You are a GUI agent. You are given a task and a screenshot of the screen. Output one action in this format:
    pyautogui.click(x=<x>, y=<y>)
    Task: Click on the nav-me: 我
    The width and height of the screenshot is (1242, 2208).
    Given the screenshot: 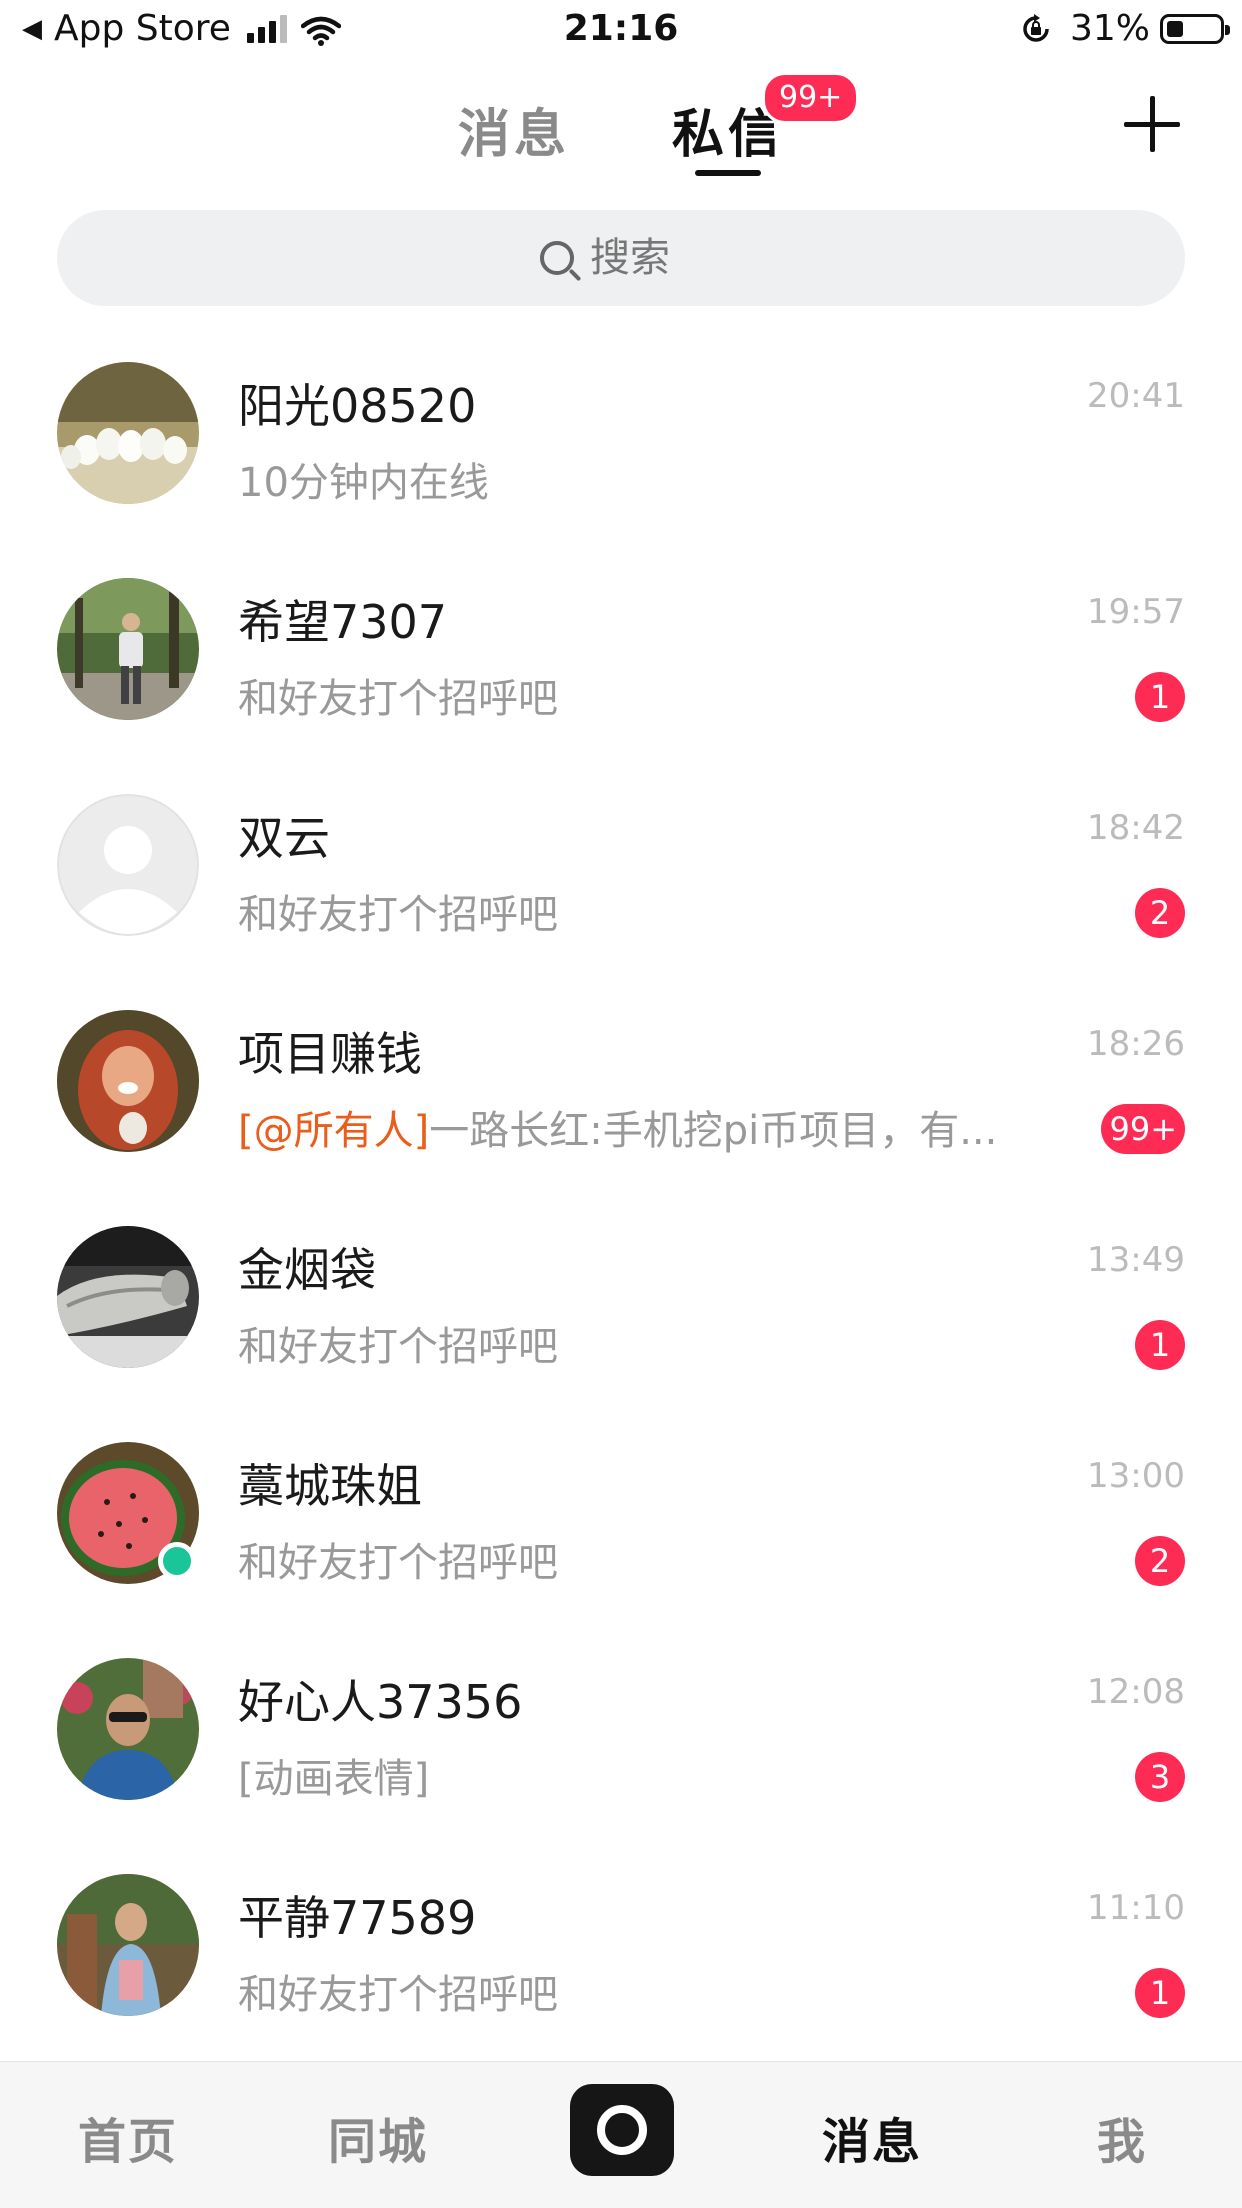 What is the action you would take?
    pyautogui.click(x=1122, y=2137)
    